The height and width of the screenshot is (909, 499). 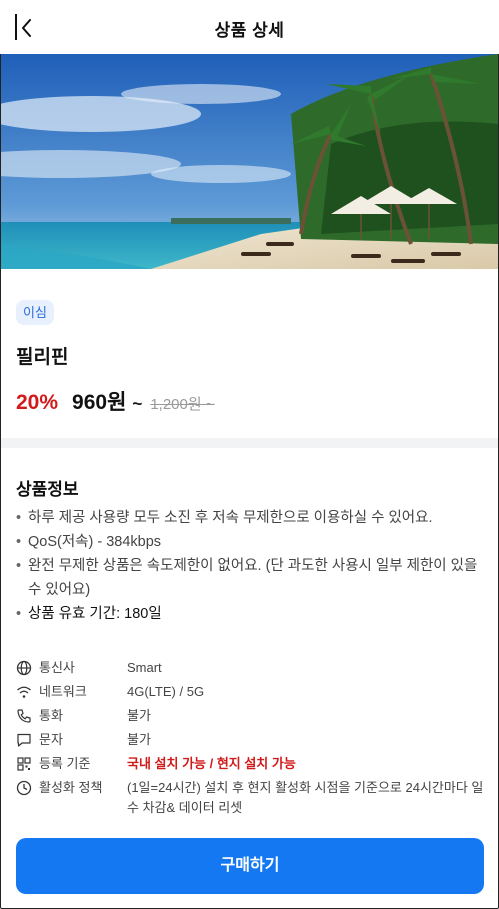 I want to click on info-title: 상품정보, so click(x=47, y=489).